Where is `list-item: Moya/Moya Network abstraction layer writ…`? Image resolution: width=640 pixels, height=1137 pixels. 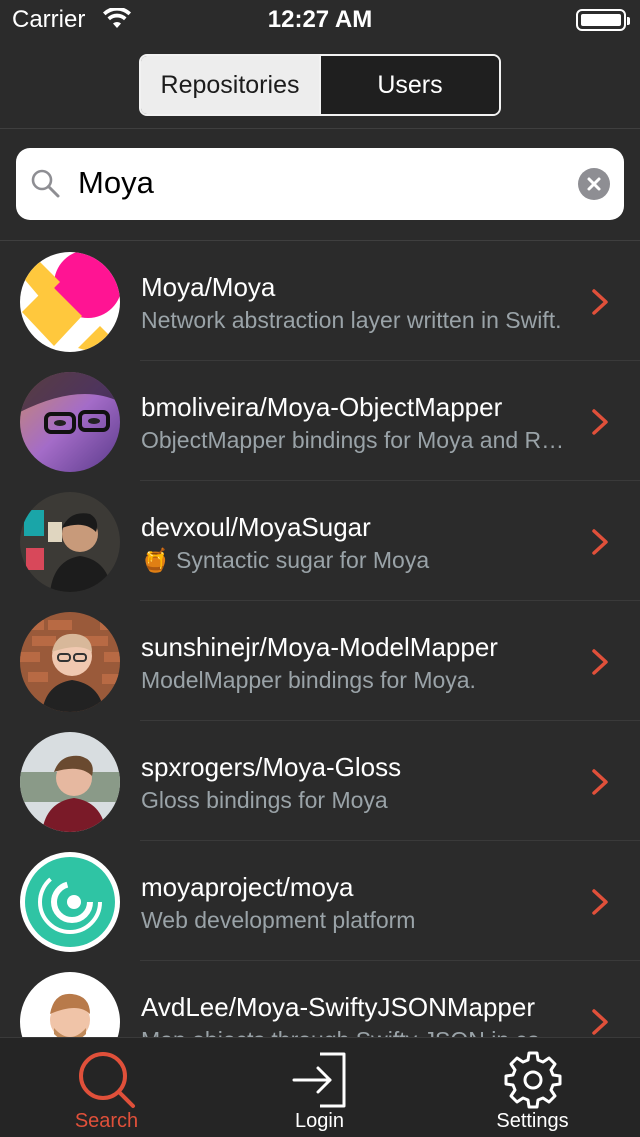 list-item: Moya/Moya Network abstraction layer writ… is located at coordinates (320, 301).